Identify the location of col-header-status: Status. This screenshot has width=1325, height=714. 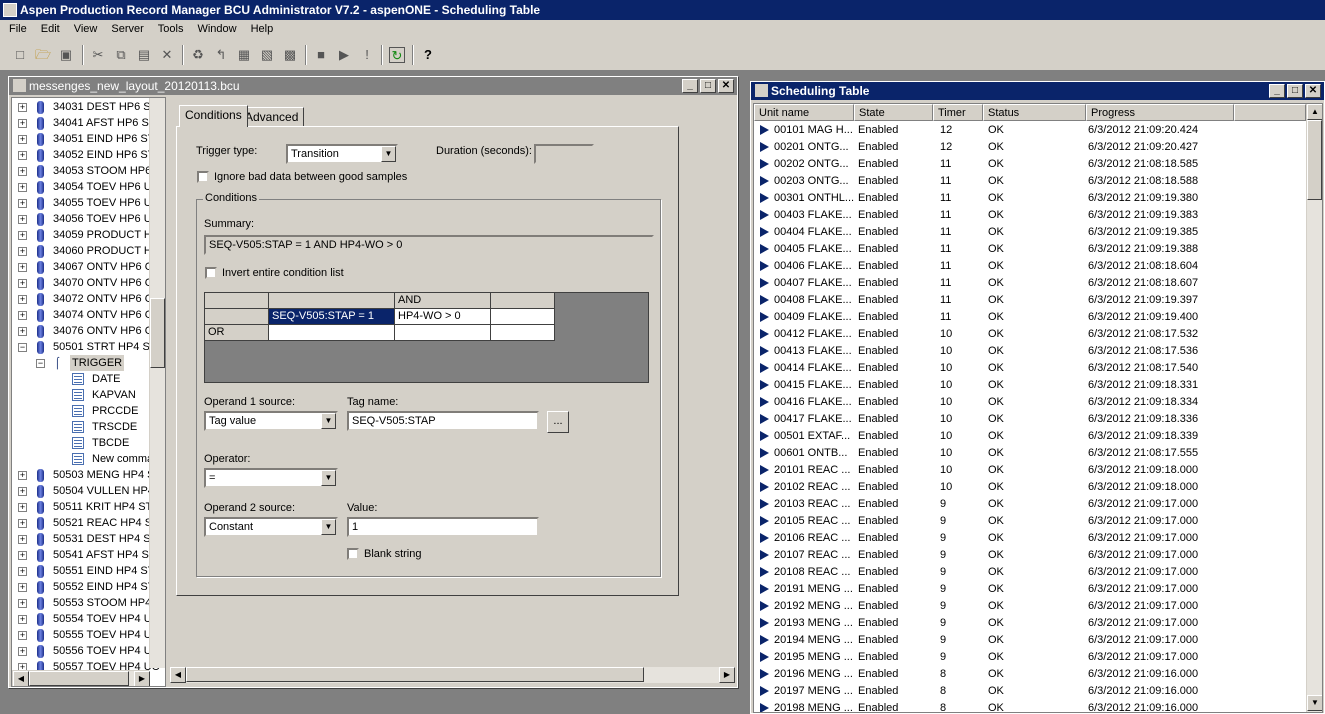
(1034, 112).